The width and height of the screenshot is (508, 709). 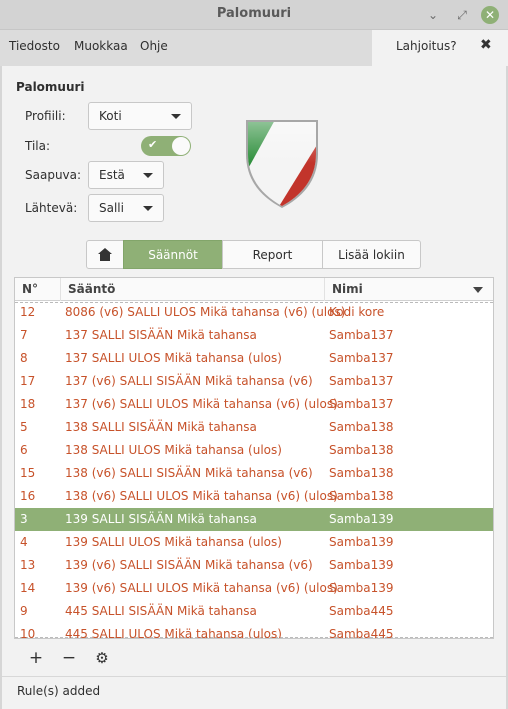 What do you see at coordinates (189, 473) in the screenshot?
I see `row-rule: 138 (v6) SALLI SISÄÄN Mikä tahansa (v6)` at bounding box center [189, 473].